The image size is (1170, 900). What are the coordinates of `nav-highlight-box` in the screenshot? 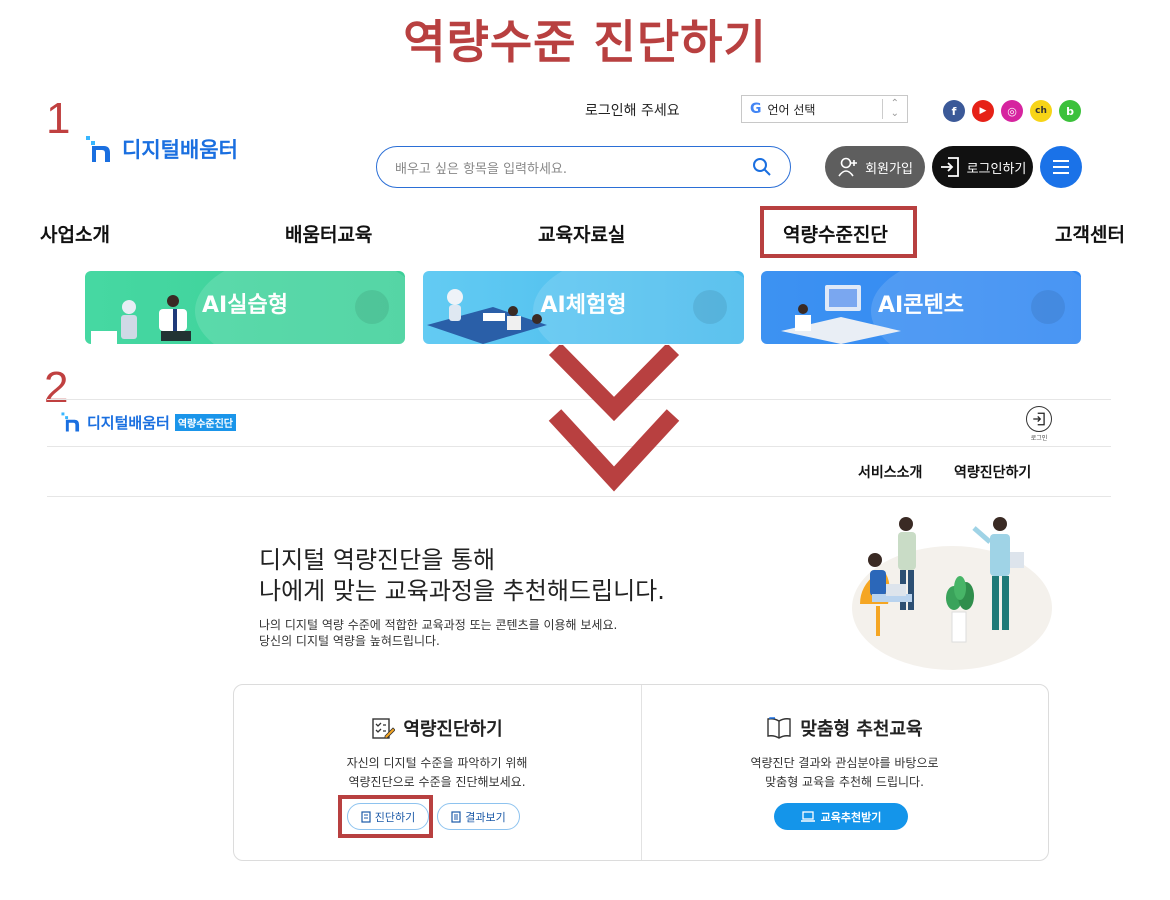 It's located at (838, 232).